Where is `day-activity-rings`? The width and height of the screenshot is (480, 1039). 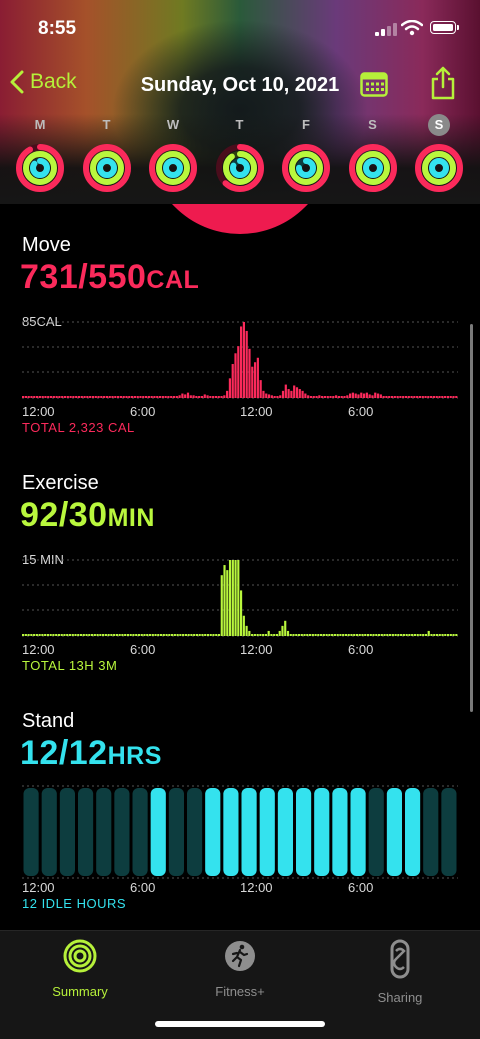 day-activity-rings is located at coordinates (306, 168).